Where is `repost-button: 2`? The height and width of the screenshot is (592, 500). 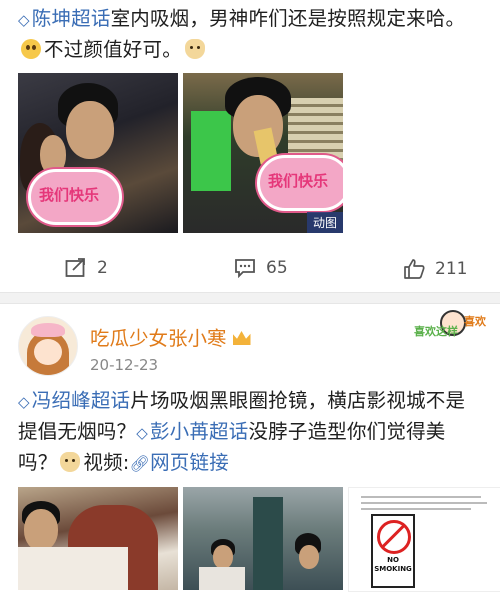 repost-button: 2 is located at coordinates (86, 268).